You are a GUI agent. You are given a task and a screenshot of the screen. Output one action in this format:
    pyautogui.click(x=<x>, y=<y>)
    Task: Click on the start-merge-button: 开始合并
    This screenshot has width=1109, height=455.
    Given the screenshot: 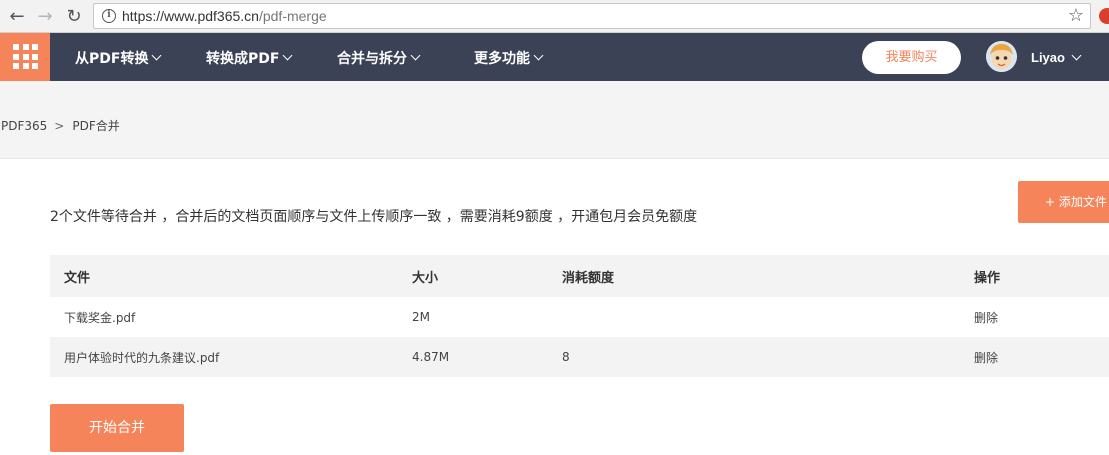 What is the action you would take?
    pyautogui.click(x=117, y=428)
    